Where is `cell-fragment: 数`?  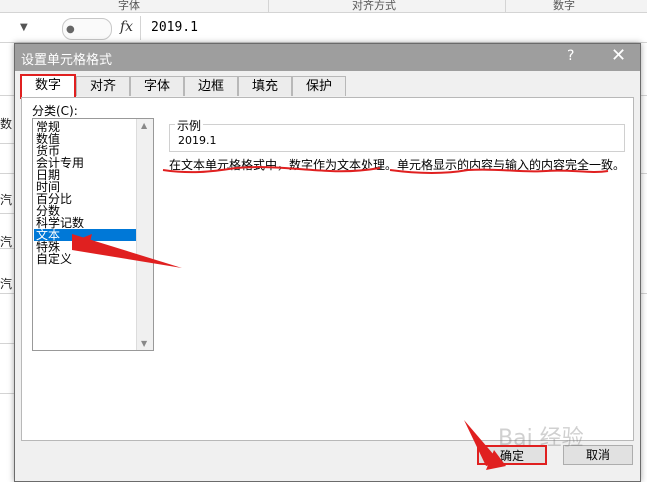
cell-fragment: 数 is located at coordinates (6, 124).